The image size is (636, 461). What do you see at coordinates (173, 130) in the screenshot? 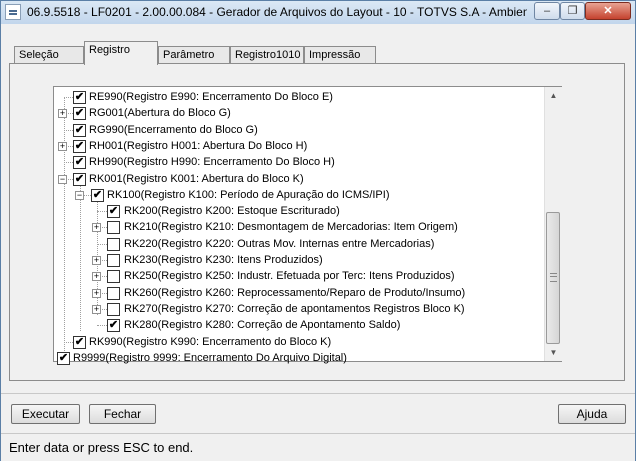
I see `tree-item-label: RG990(Encerramento do Bloco G)` at bounding box center [173, 130].